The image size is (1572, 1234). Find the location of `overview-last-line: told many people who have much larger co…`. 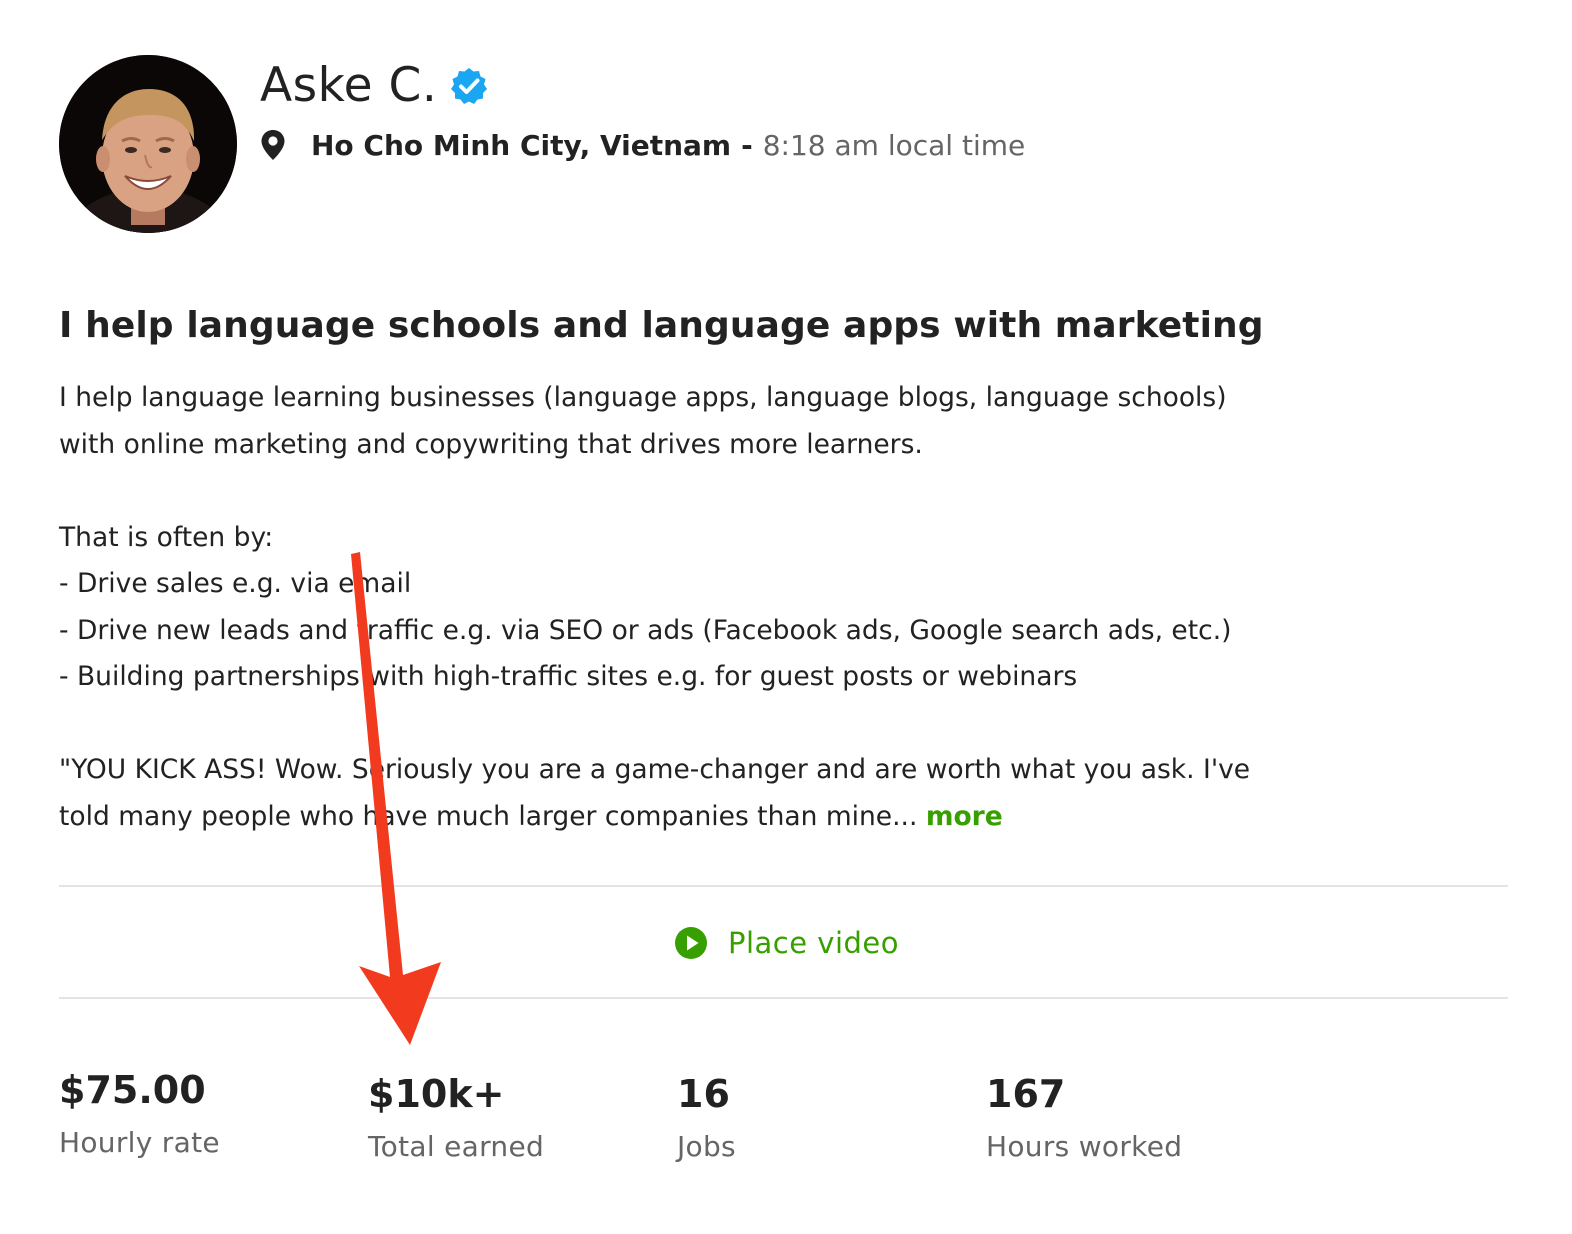

overview-last-line: told many people who have much larger co… is located at coordinates (784, 817).